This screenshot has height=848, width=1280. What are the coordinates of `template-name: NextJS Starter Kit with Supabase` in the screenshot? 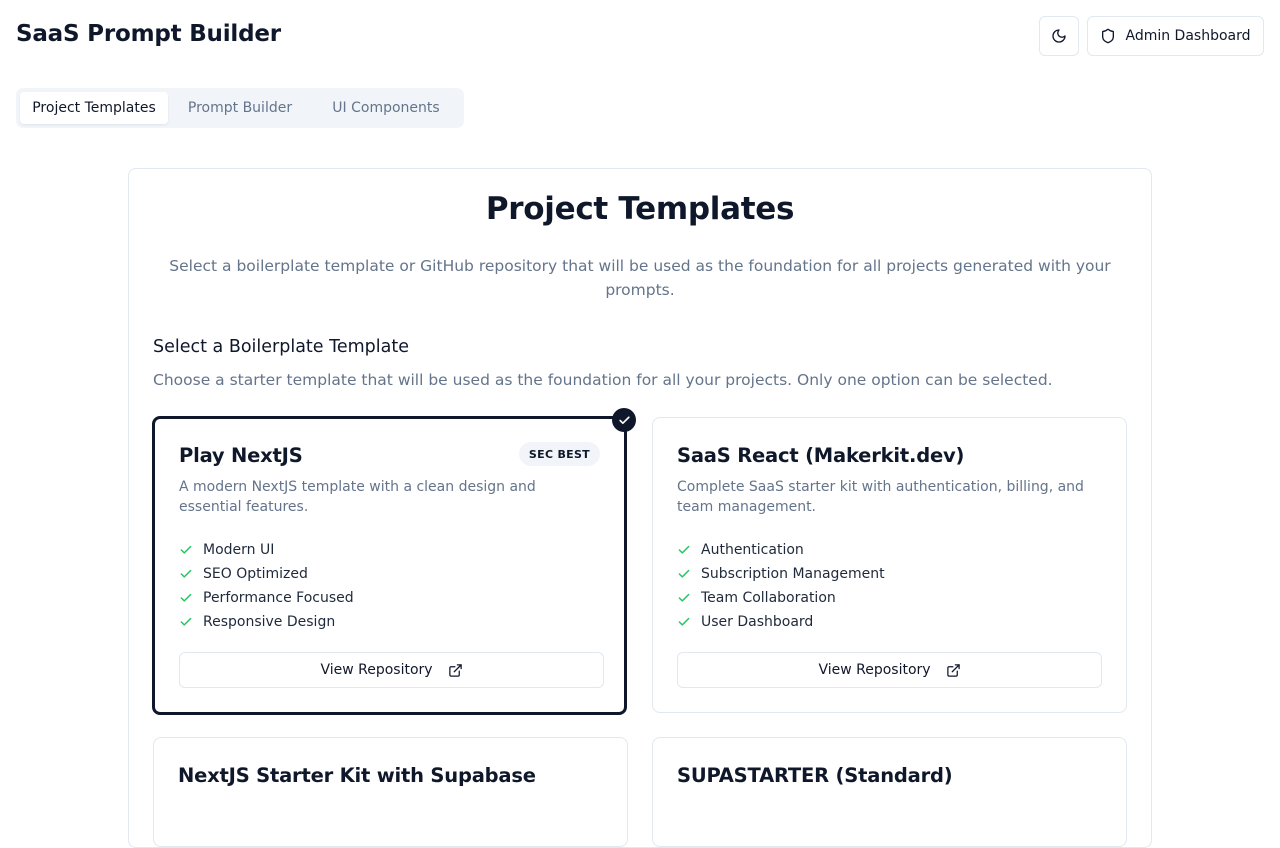 It's located at (357, 775).